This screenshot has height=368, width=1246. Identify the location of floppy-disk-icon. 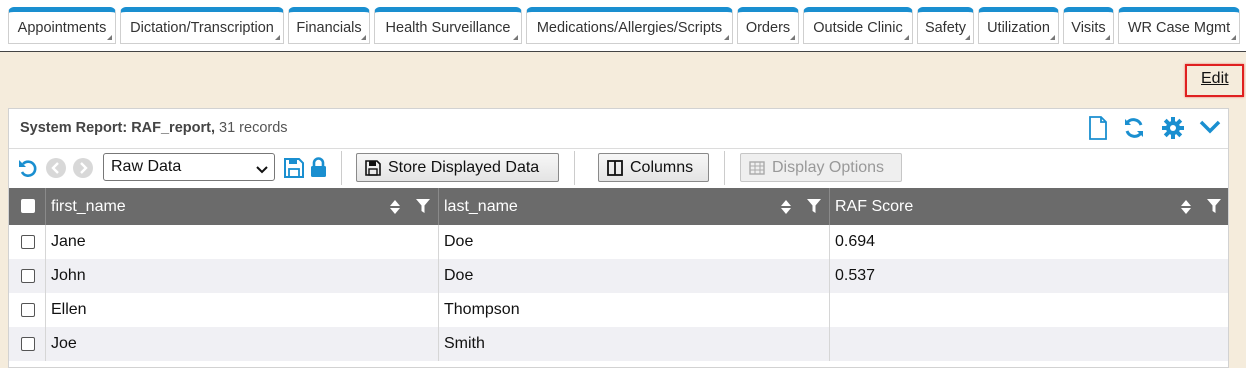
(373, 167).